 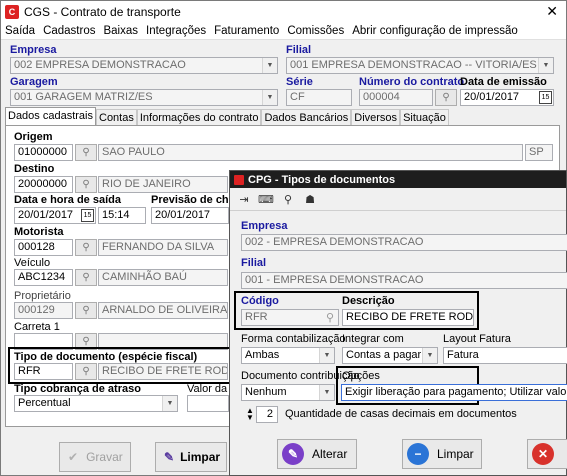 I want to click on origem-code-input: 01000000, so click(x=43, y=152).